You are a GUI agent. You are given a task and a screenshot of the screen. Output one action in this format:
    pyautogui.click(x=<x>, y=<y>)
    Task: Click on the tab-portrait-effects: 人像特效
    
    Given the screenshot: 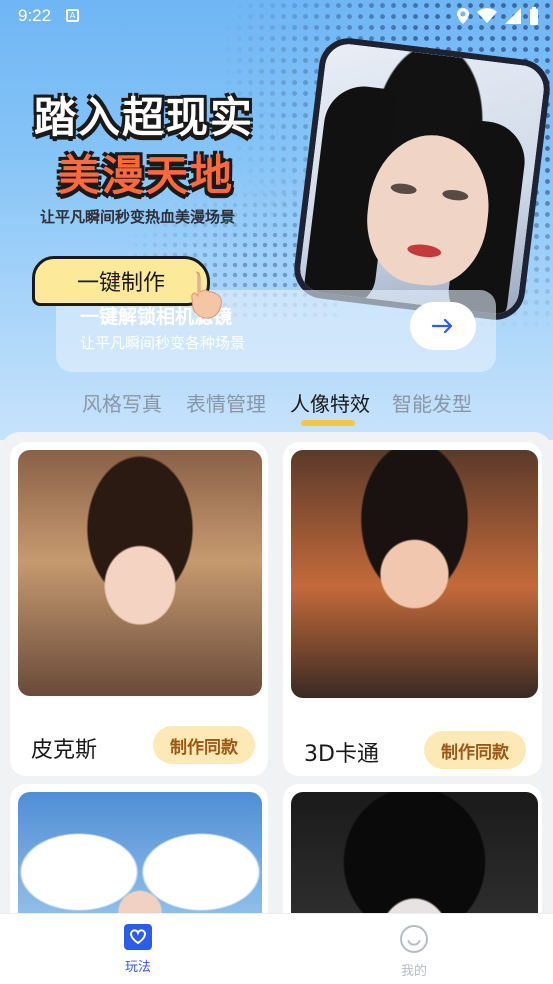 What is the action you would take?
    pyautogui.click(x=330, y=402)
    